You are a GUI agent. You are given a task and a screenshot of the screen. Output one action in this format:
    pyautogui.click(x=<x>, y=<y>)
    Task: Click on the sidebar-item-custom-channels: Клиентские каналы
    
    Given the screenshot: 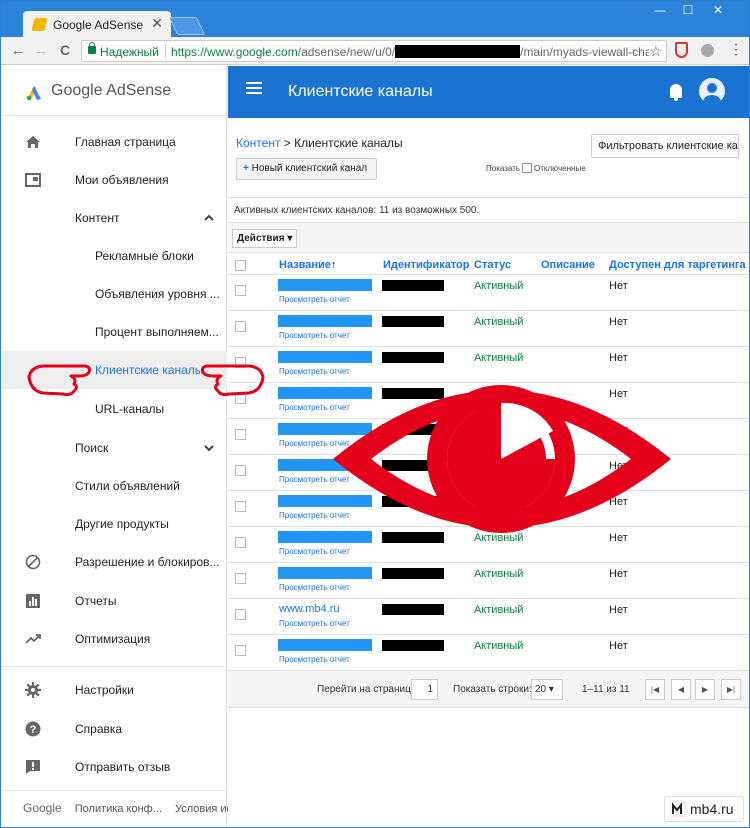 What is the action you would take?
    pyautogui.click(x=114, y=370)
    